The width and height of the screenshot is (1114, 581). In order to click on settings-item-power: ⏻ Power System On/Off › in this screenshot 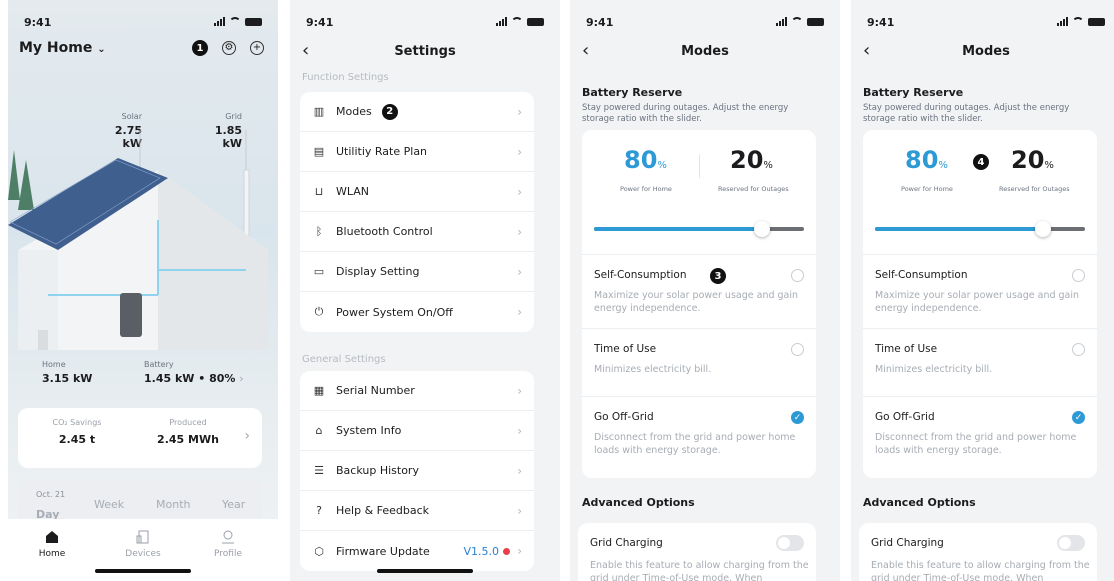, I will do `click(417, 312)`.